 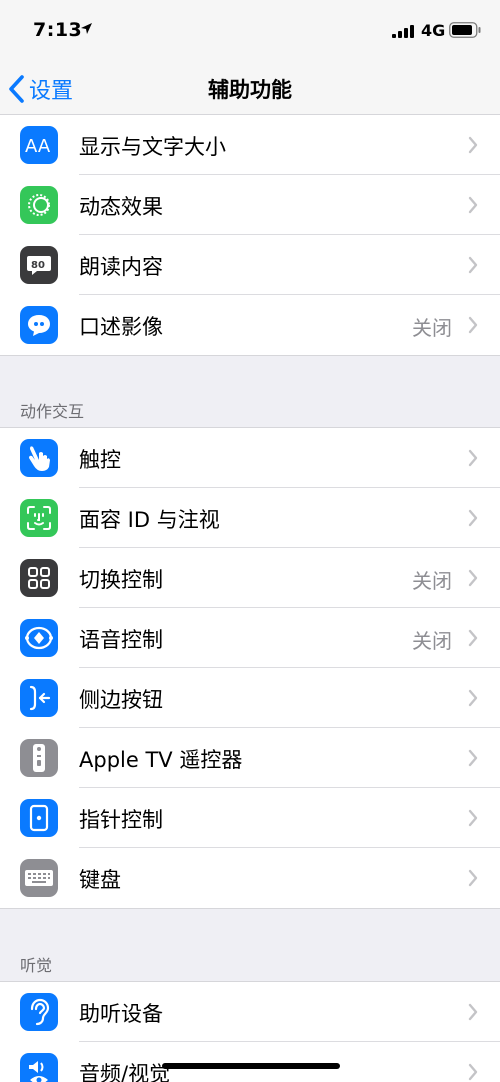 What do you see at coordinates (250, 265) in the screenshot?
I see `list-item-spoken-content: 80 朗读内容` at bounding box center [250, 265].